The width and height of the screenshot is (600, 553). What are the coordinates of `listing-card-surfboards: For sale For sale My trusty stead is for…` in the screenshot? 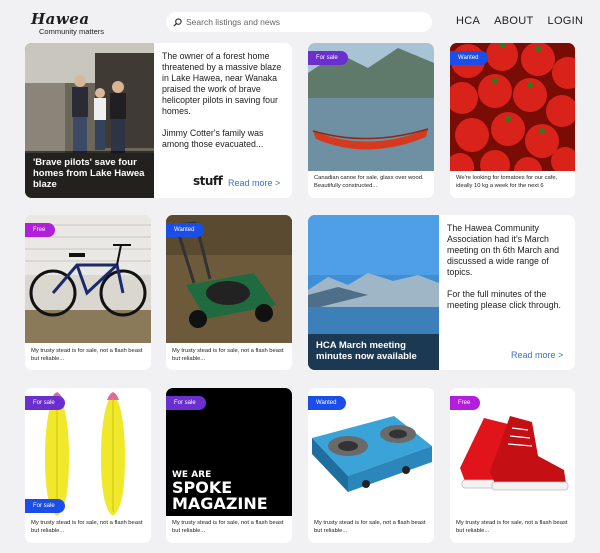 It's located at (88, 465).